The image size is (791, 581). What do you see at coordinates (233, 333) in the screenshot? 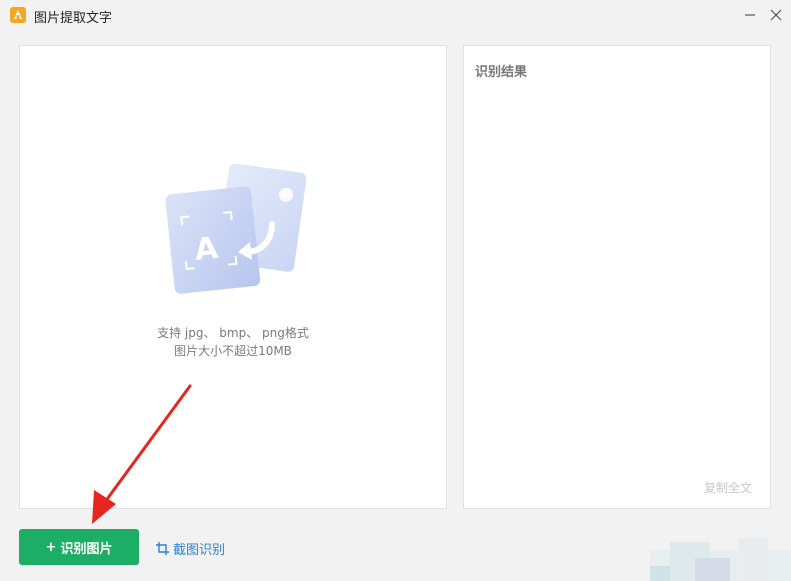
I see `format-hint: 支持 jpg、 bmp、 png格式` at bounding box center [233, 333].